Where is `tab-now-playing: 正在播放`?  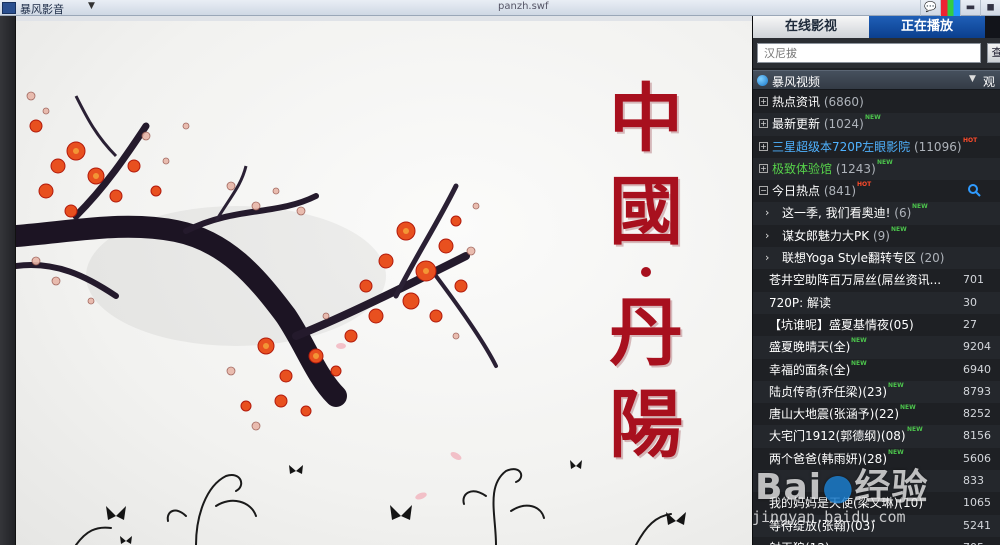
tab-now-playing: 正在播放 is located at coordinates (927, 27).